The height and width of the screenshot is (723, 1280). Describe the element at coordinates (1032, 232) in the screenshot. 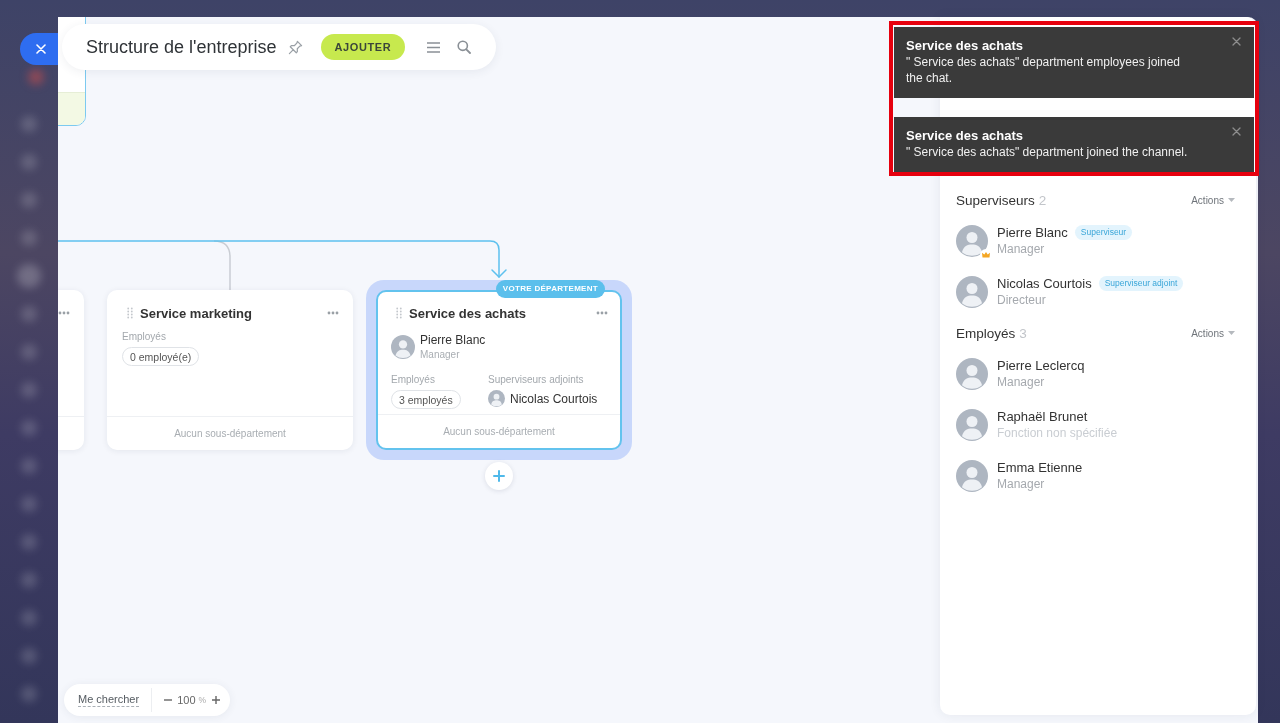

I see `person-name: Pierre Blanc` at that location.